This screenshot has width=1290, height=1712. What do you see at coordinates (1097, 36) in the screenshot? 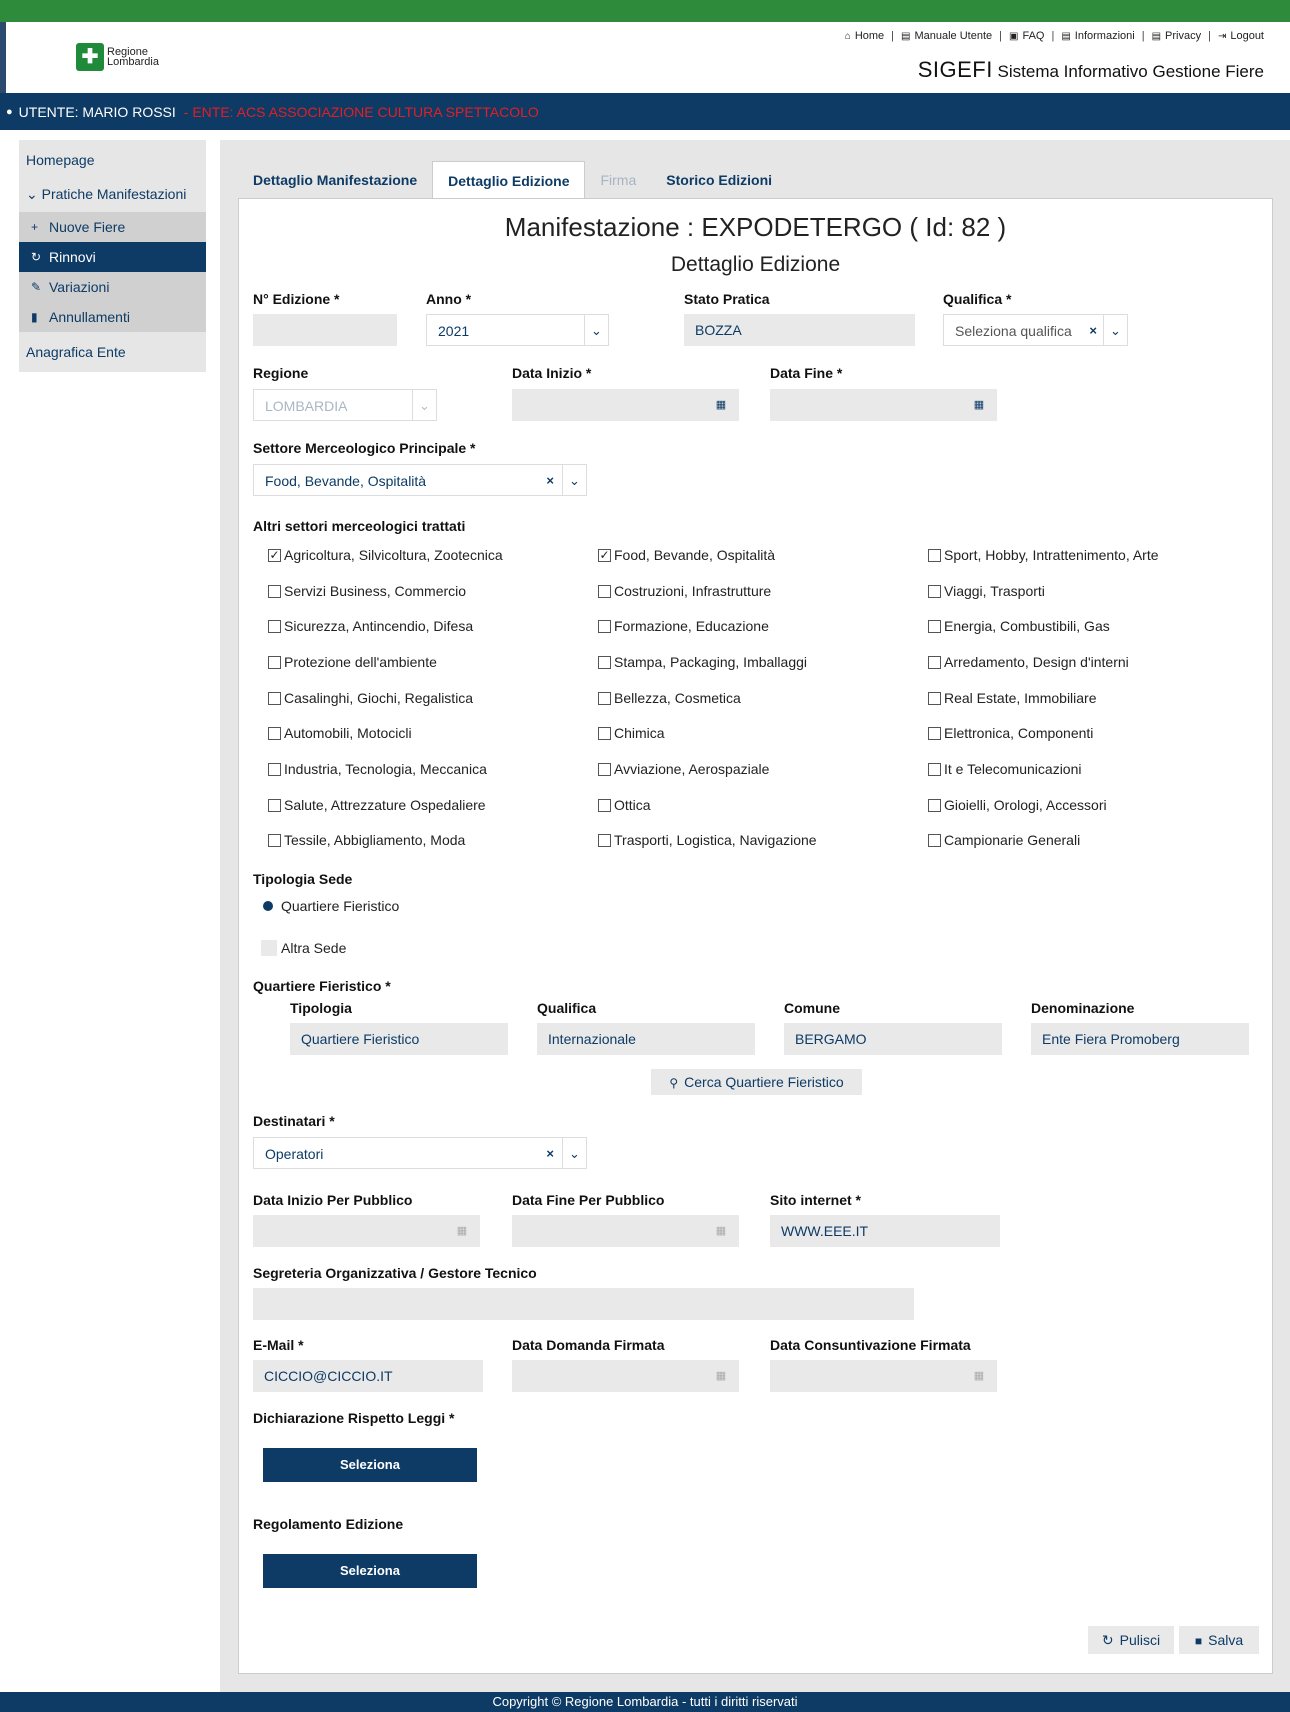
I see `informazioni-link: ▤ Informazioni` at bounding box center [1097, 36].